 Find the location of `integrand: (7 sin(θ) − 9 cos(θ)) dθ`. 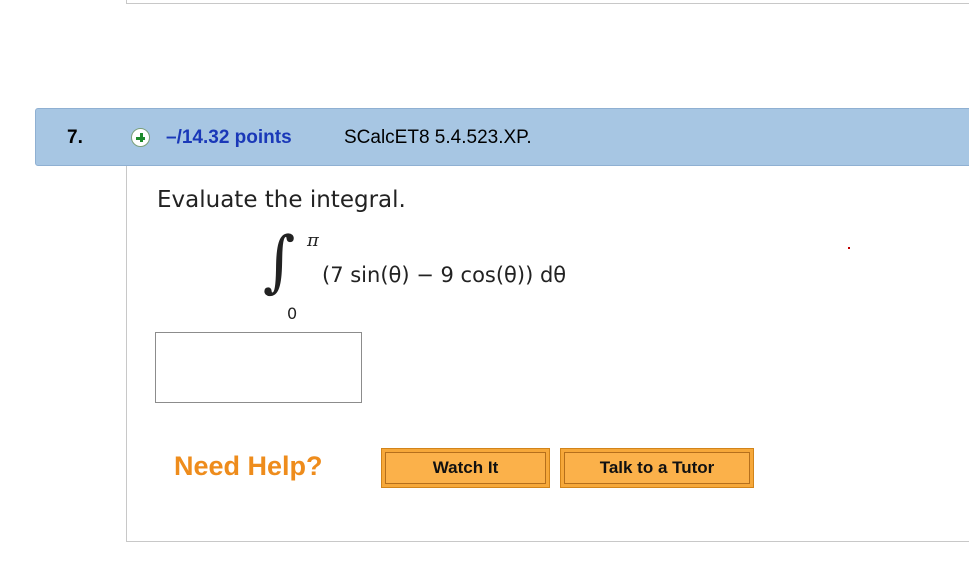

integrand: (7 sin(θ) − 9 cos(θ)) dθ is located at coordinates (444, 275).